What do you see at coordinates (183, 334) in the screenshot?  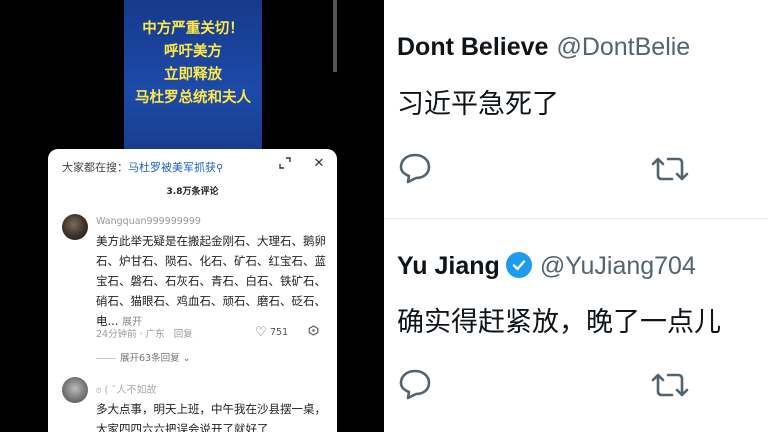 I see `reply-button: 回复` at bounding box center [183, 334].